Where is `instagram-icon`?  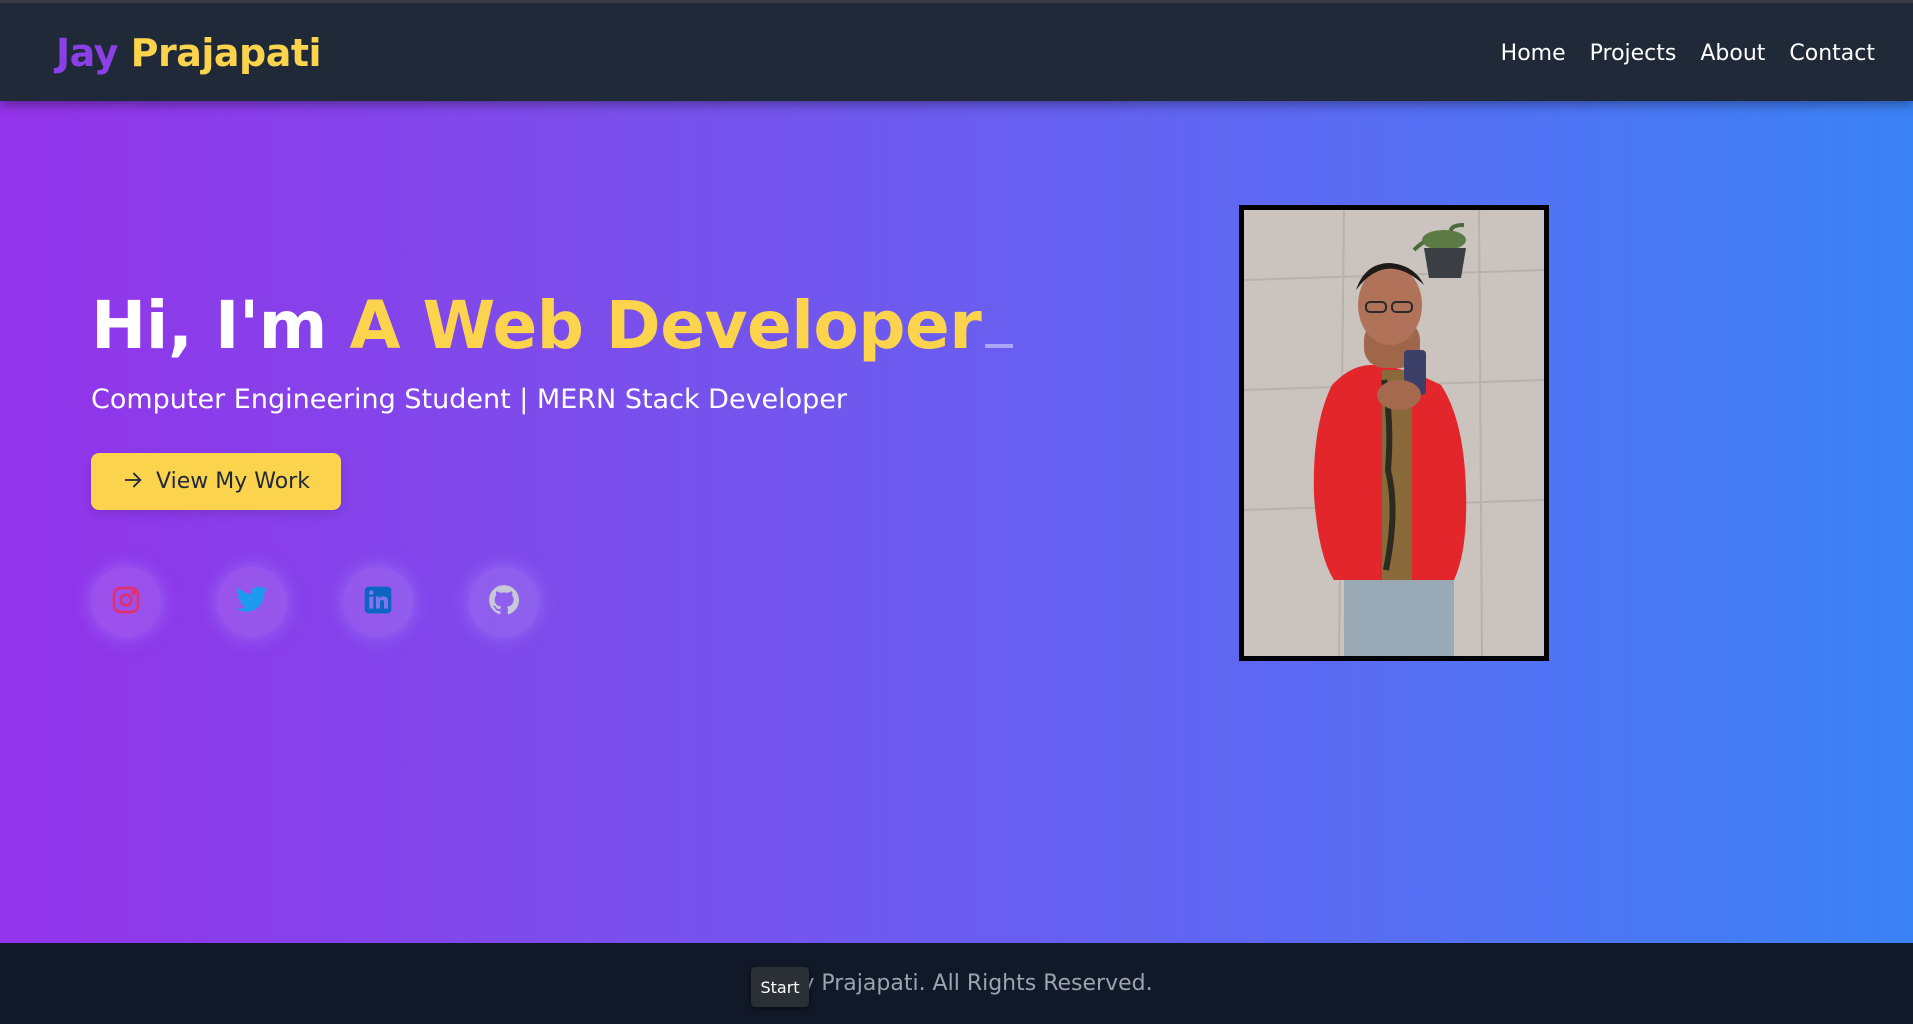
instagram-icon is located at coordinates (126, 602).